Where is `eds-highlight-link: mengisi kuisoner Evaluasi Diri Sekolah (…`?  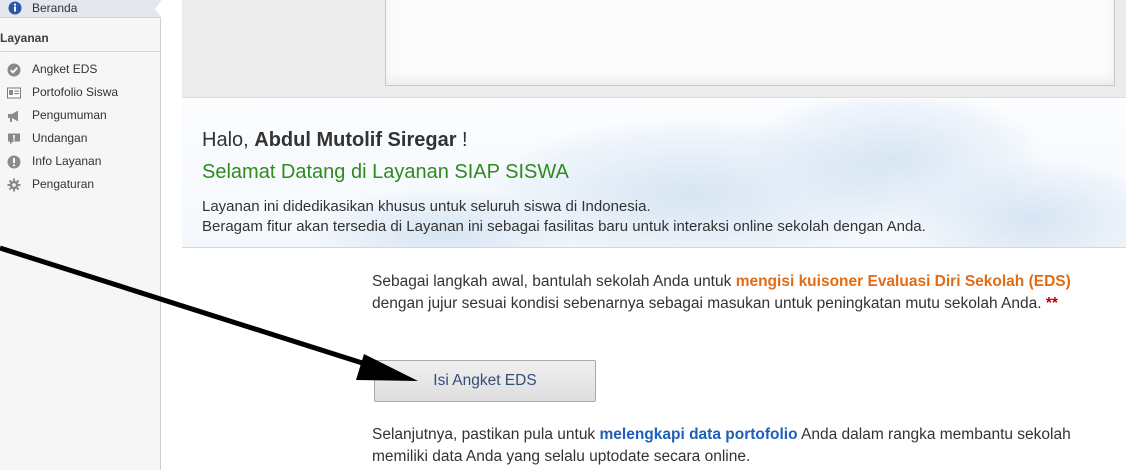
eds-highlight-link: mengisi kuisoner Evaluasi Diri Sekolah (… is located at coordinates (903, 281).